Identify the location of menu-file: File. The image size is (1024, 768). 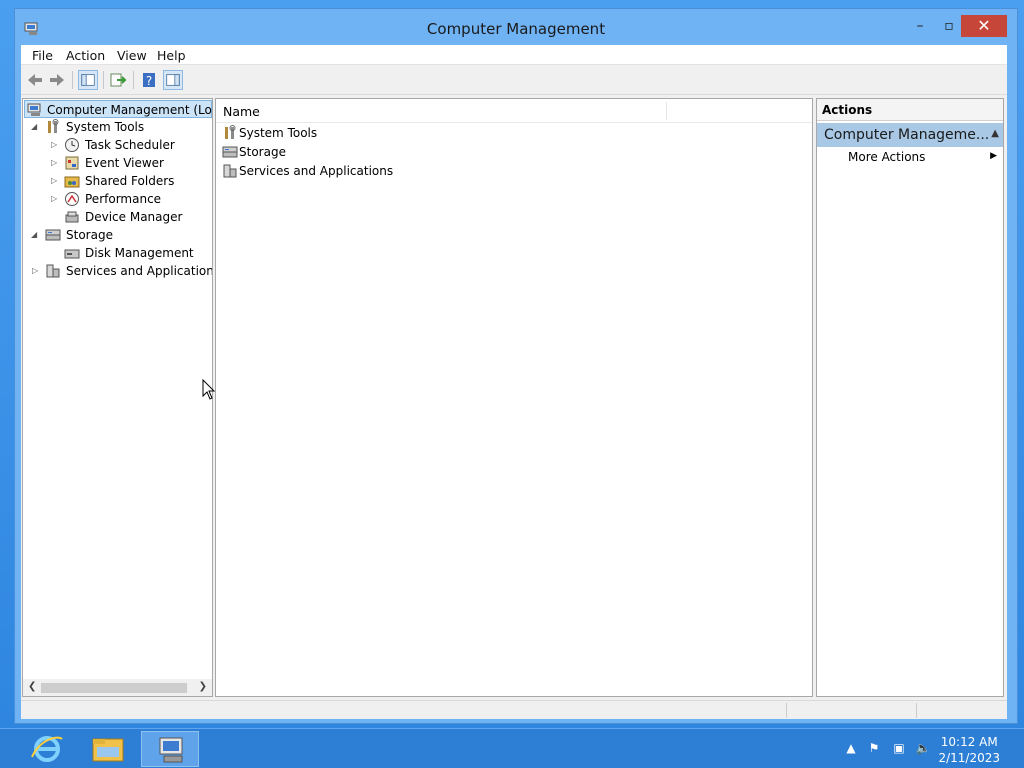
(42, 55).